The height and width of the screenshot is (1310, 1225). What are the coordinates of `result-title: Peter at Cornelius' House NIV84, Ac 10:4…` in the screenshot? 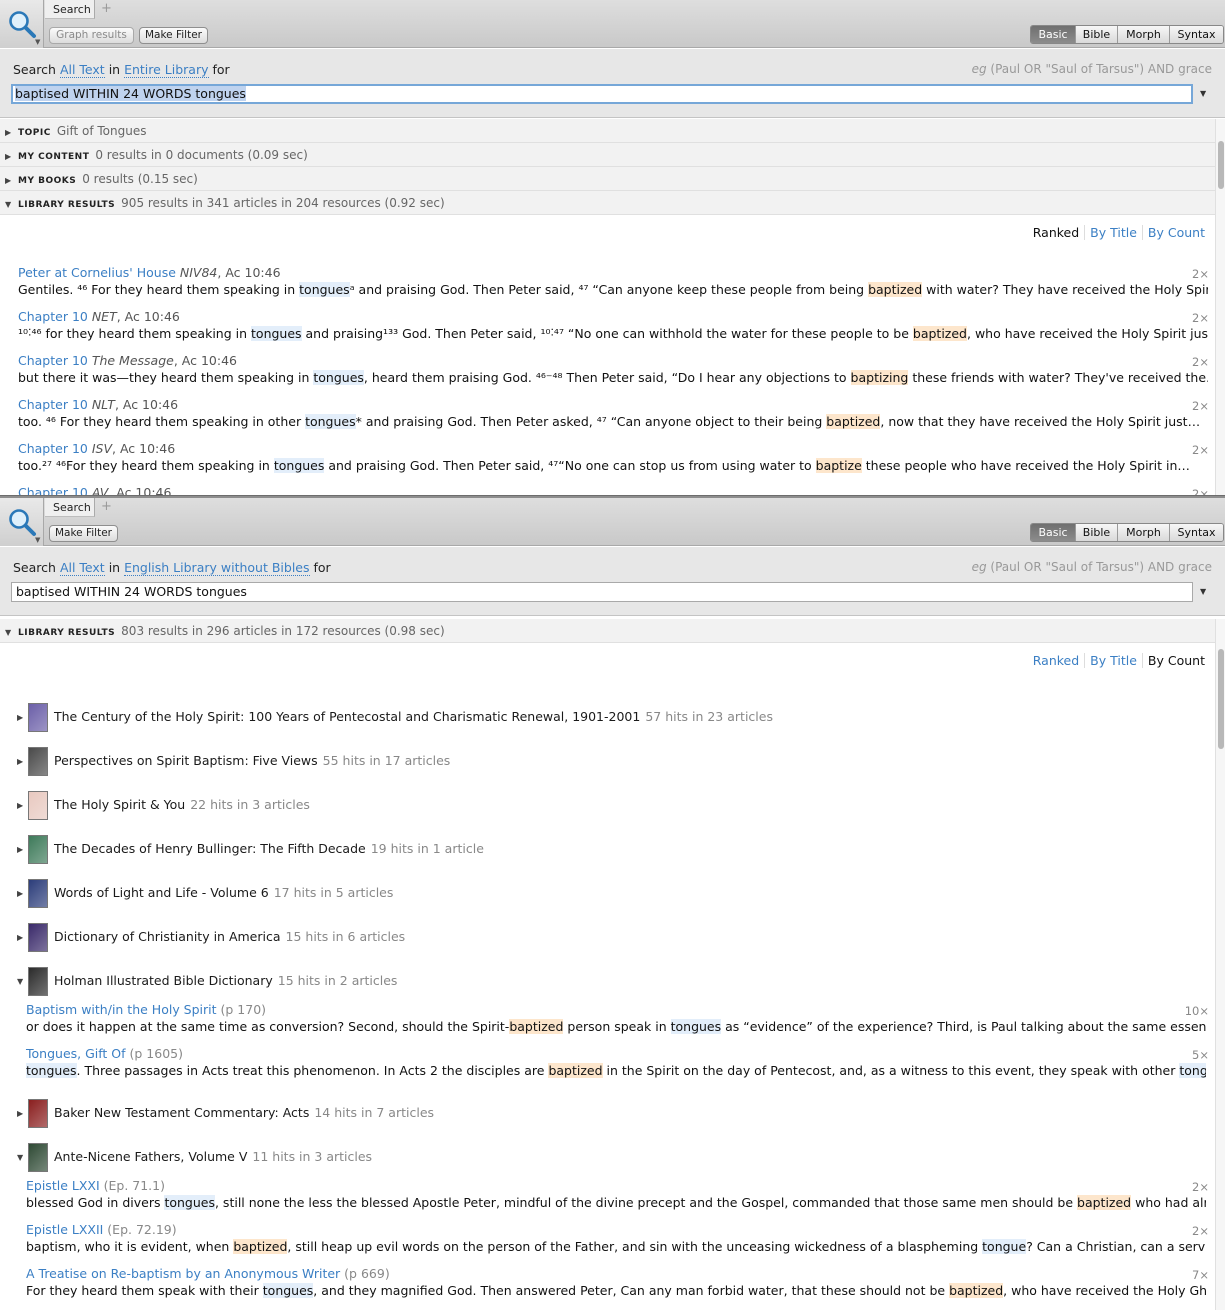 It's located at (613, 272).